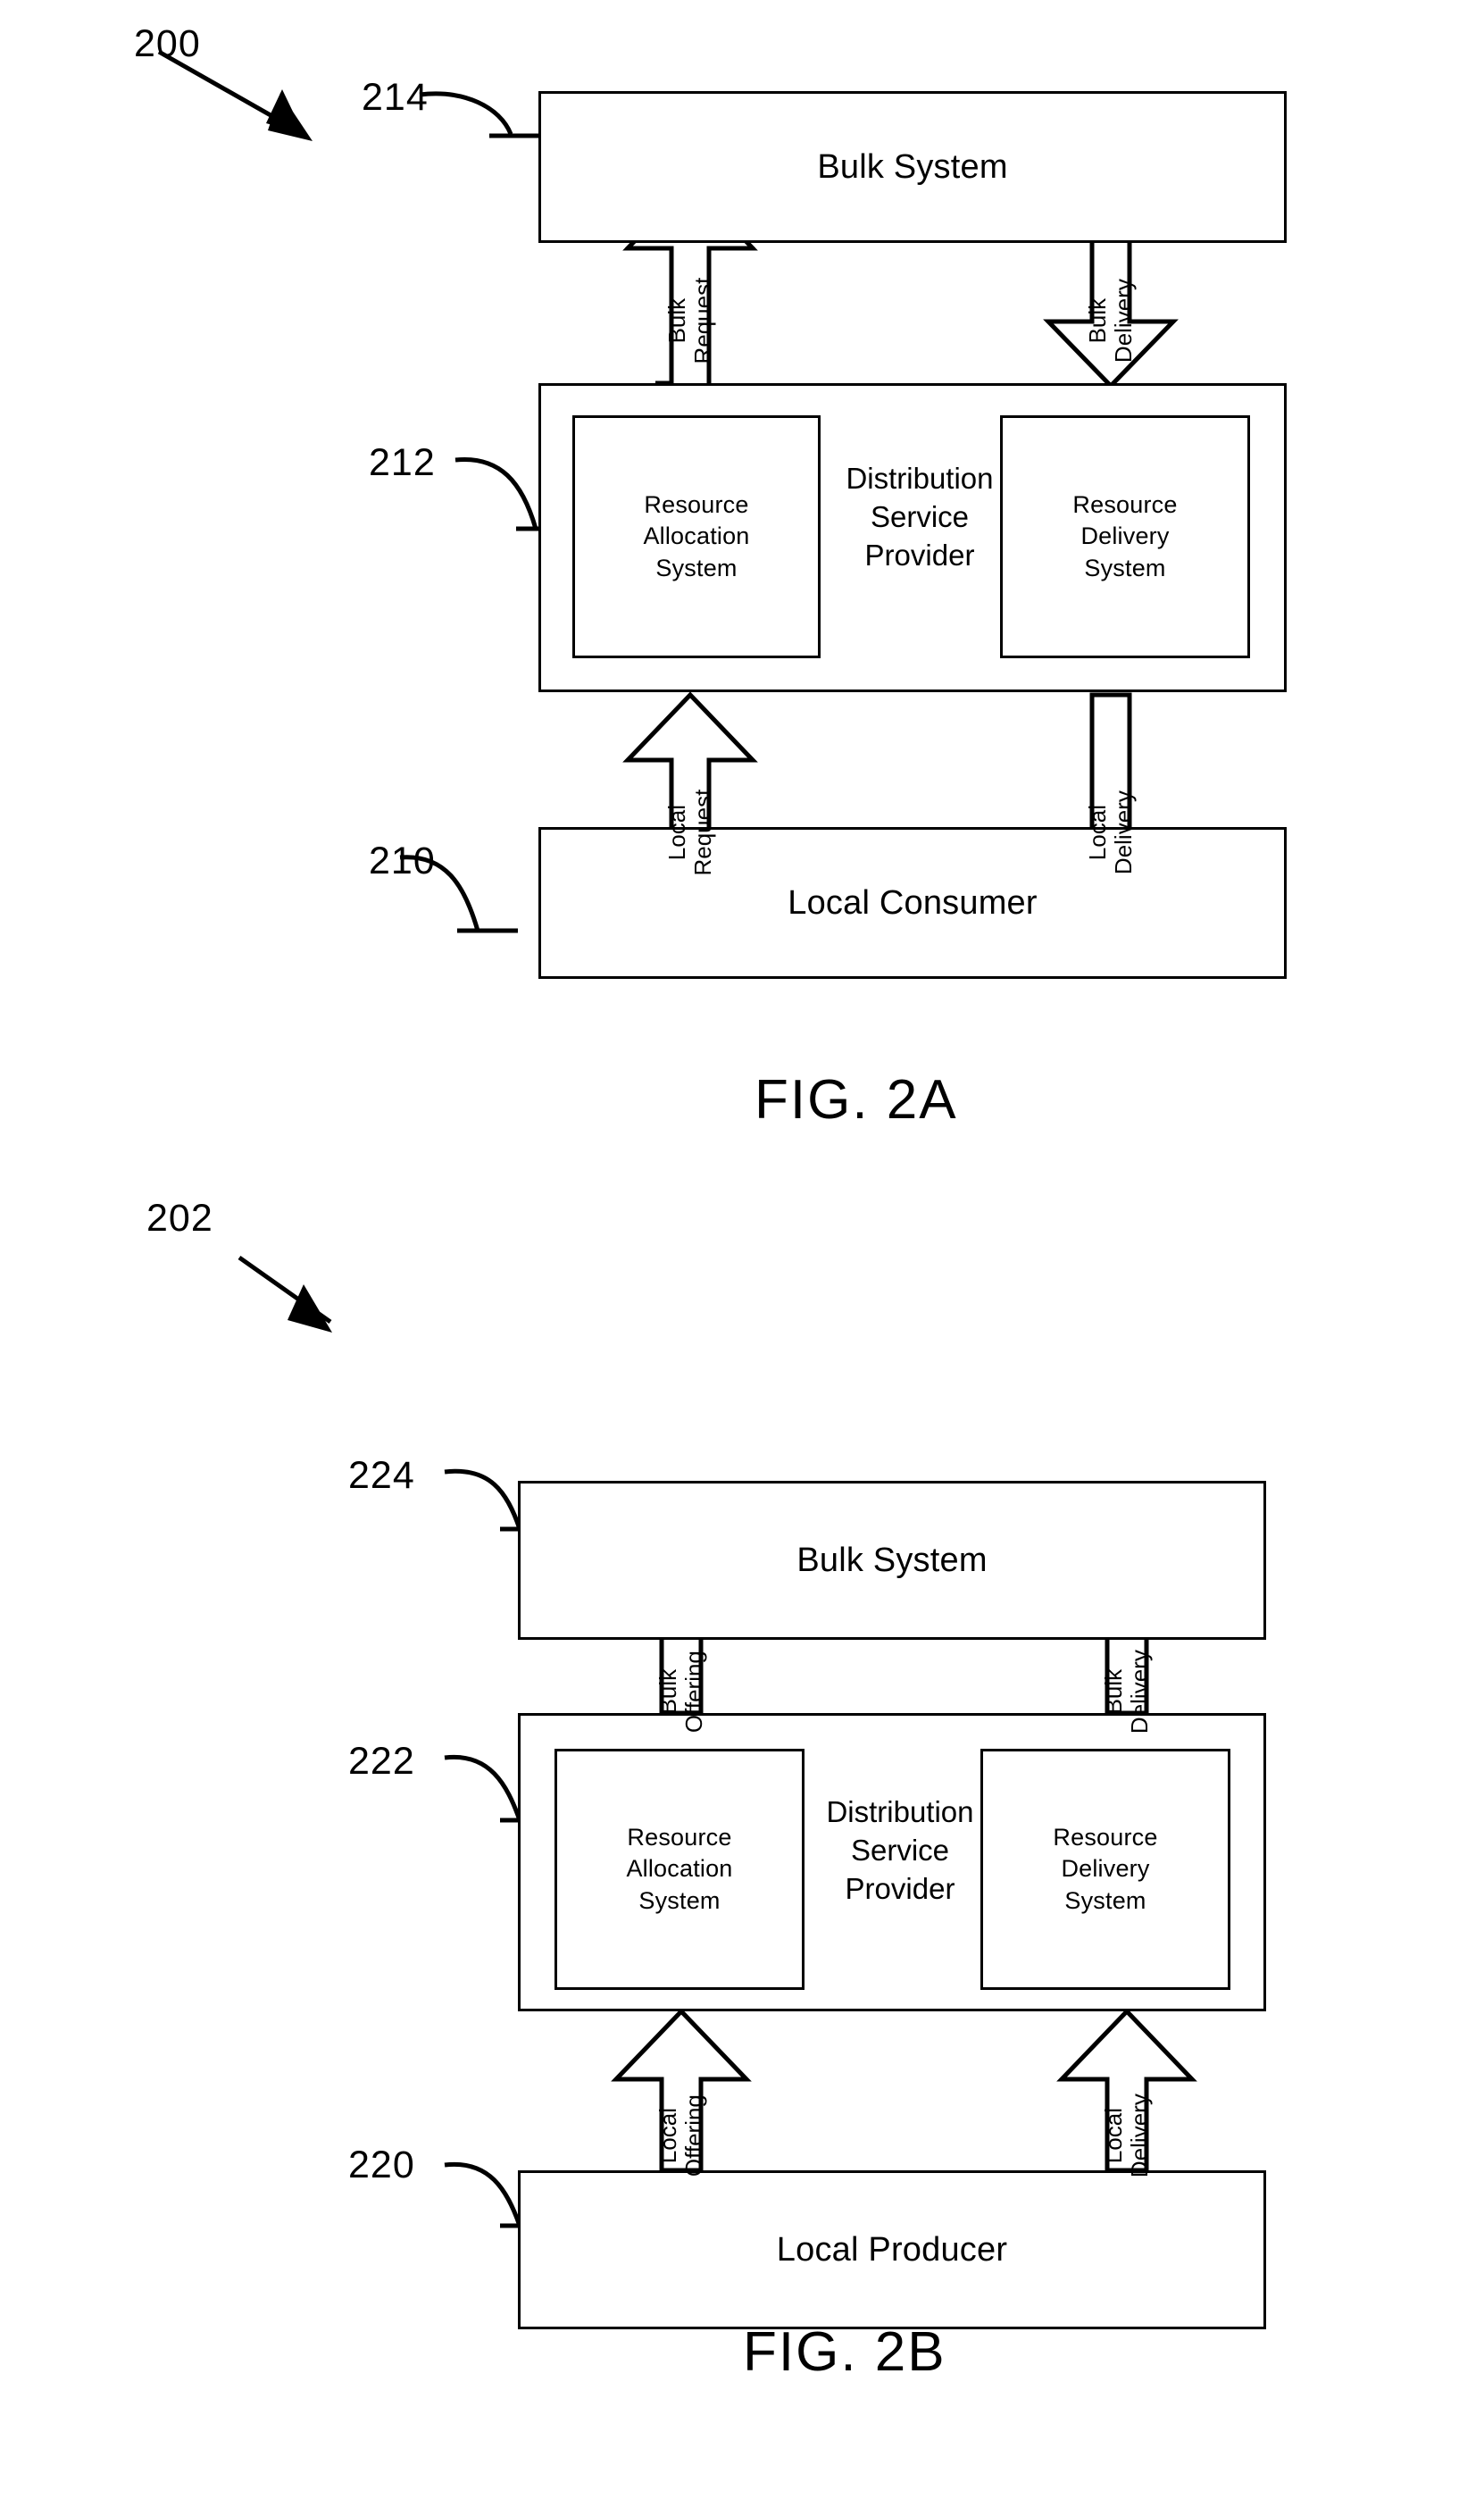 This screenshot has width=1484, height=2499. I want to click on resource-delivery-line2-2b: Delivery, so click(1105, 1869).